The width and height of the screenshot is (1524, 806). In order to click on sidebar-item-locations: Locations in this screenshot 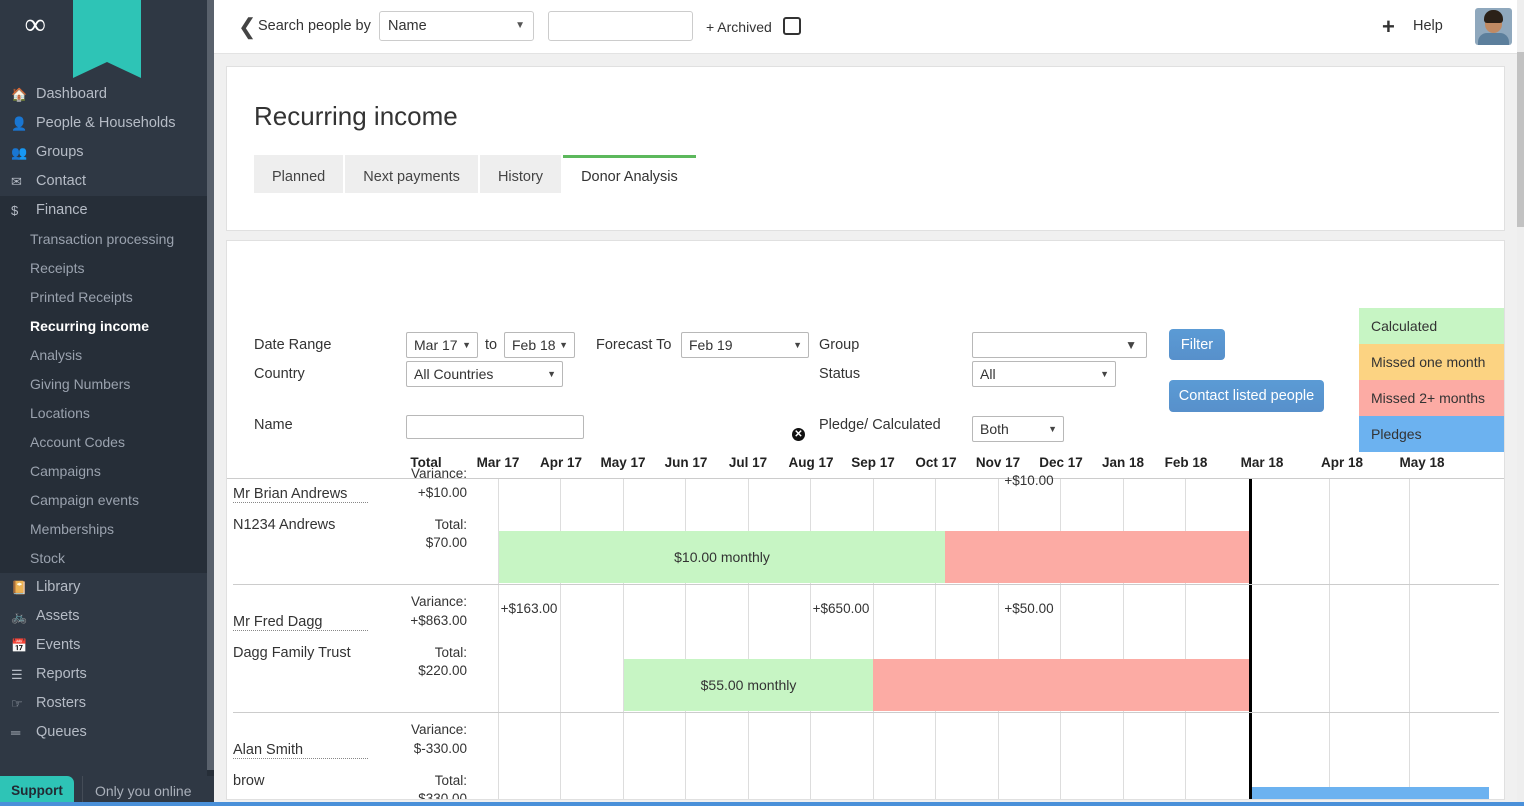, I will do `click(107, 413)`.